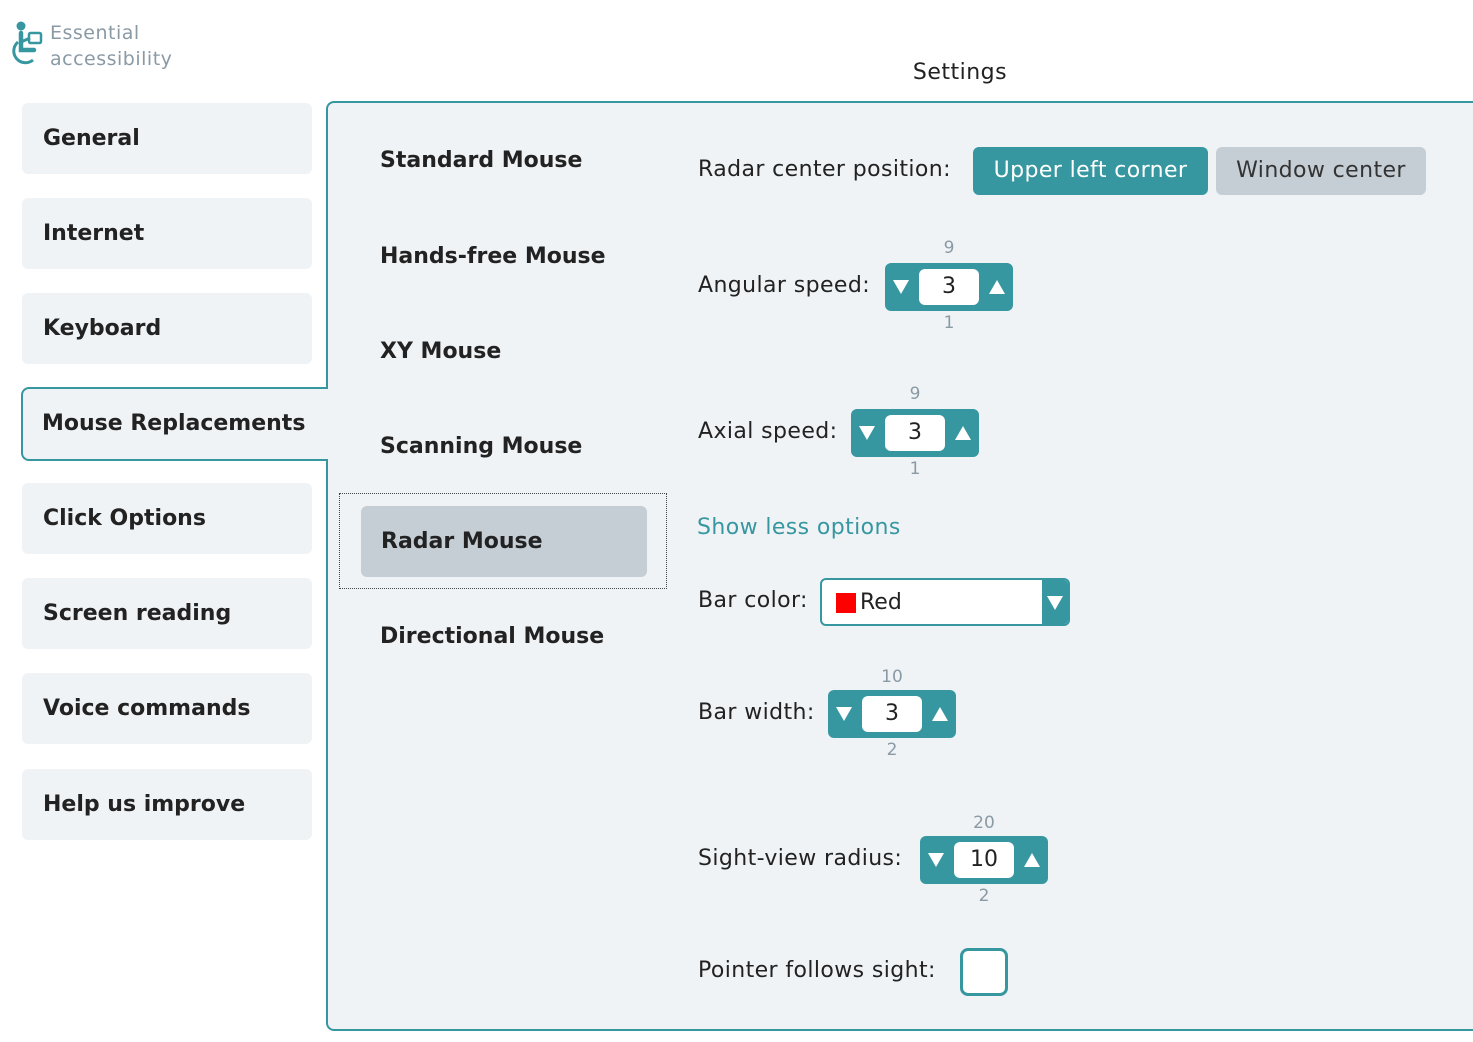 The width and height of the screenshot is (1473, 1042). What do you see at coordinates (111, 46) in the screenshot?
I see `logo-text: Essential accessibility` at bounding box center [111, 46].